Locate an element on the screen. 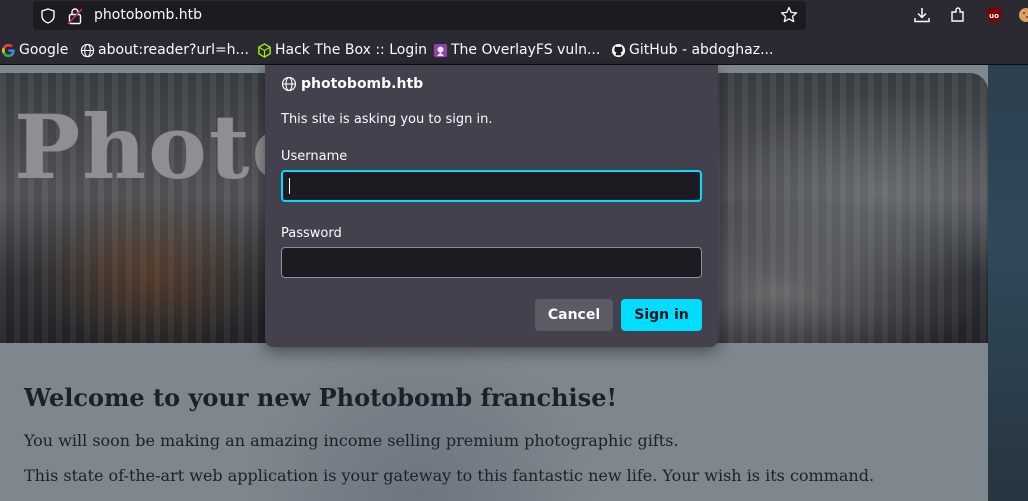  download-icon is located at coordinates (922, 17).